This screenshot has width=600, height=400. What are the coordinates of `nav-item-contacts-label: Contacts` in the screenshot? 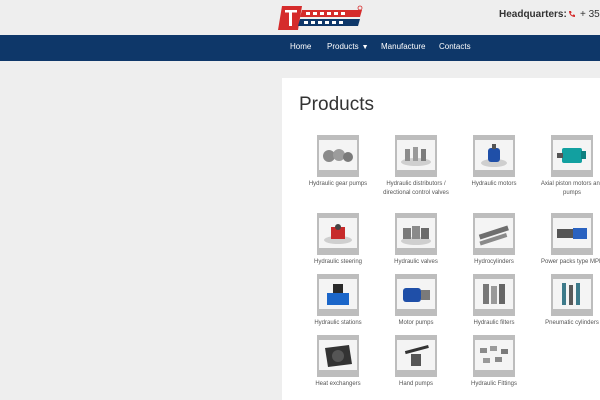 It's located at (455, 46).